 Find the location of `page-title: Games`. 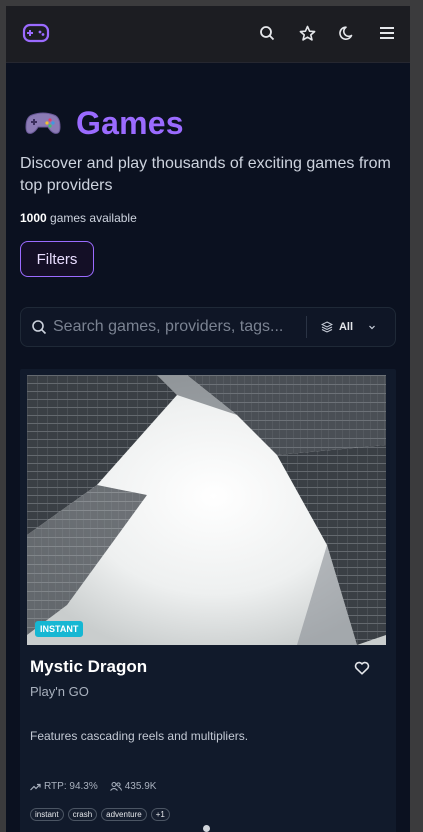

page-title: Games is located at coordinates (130, 122).